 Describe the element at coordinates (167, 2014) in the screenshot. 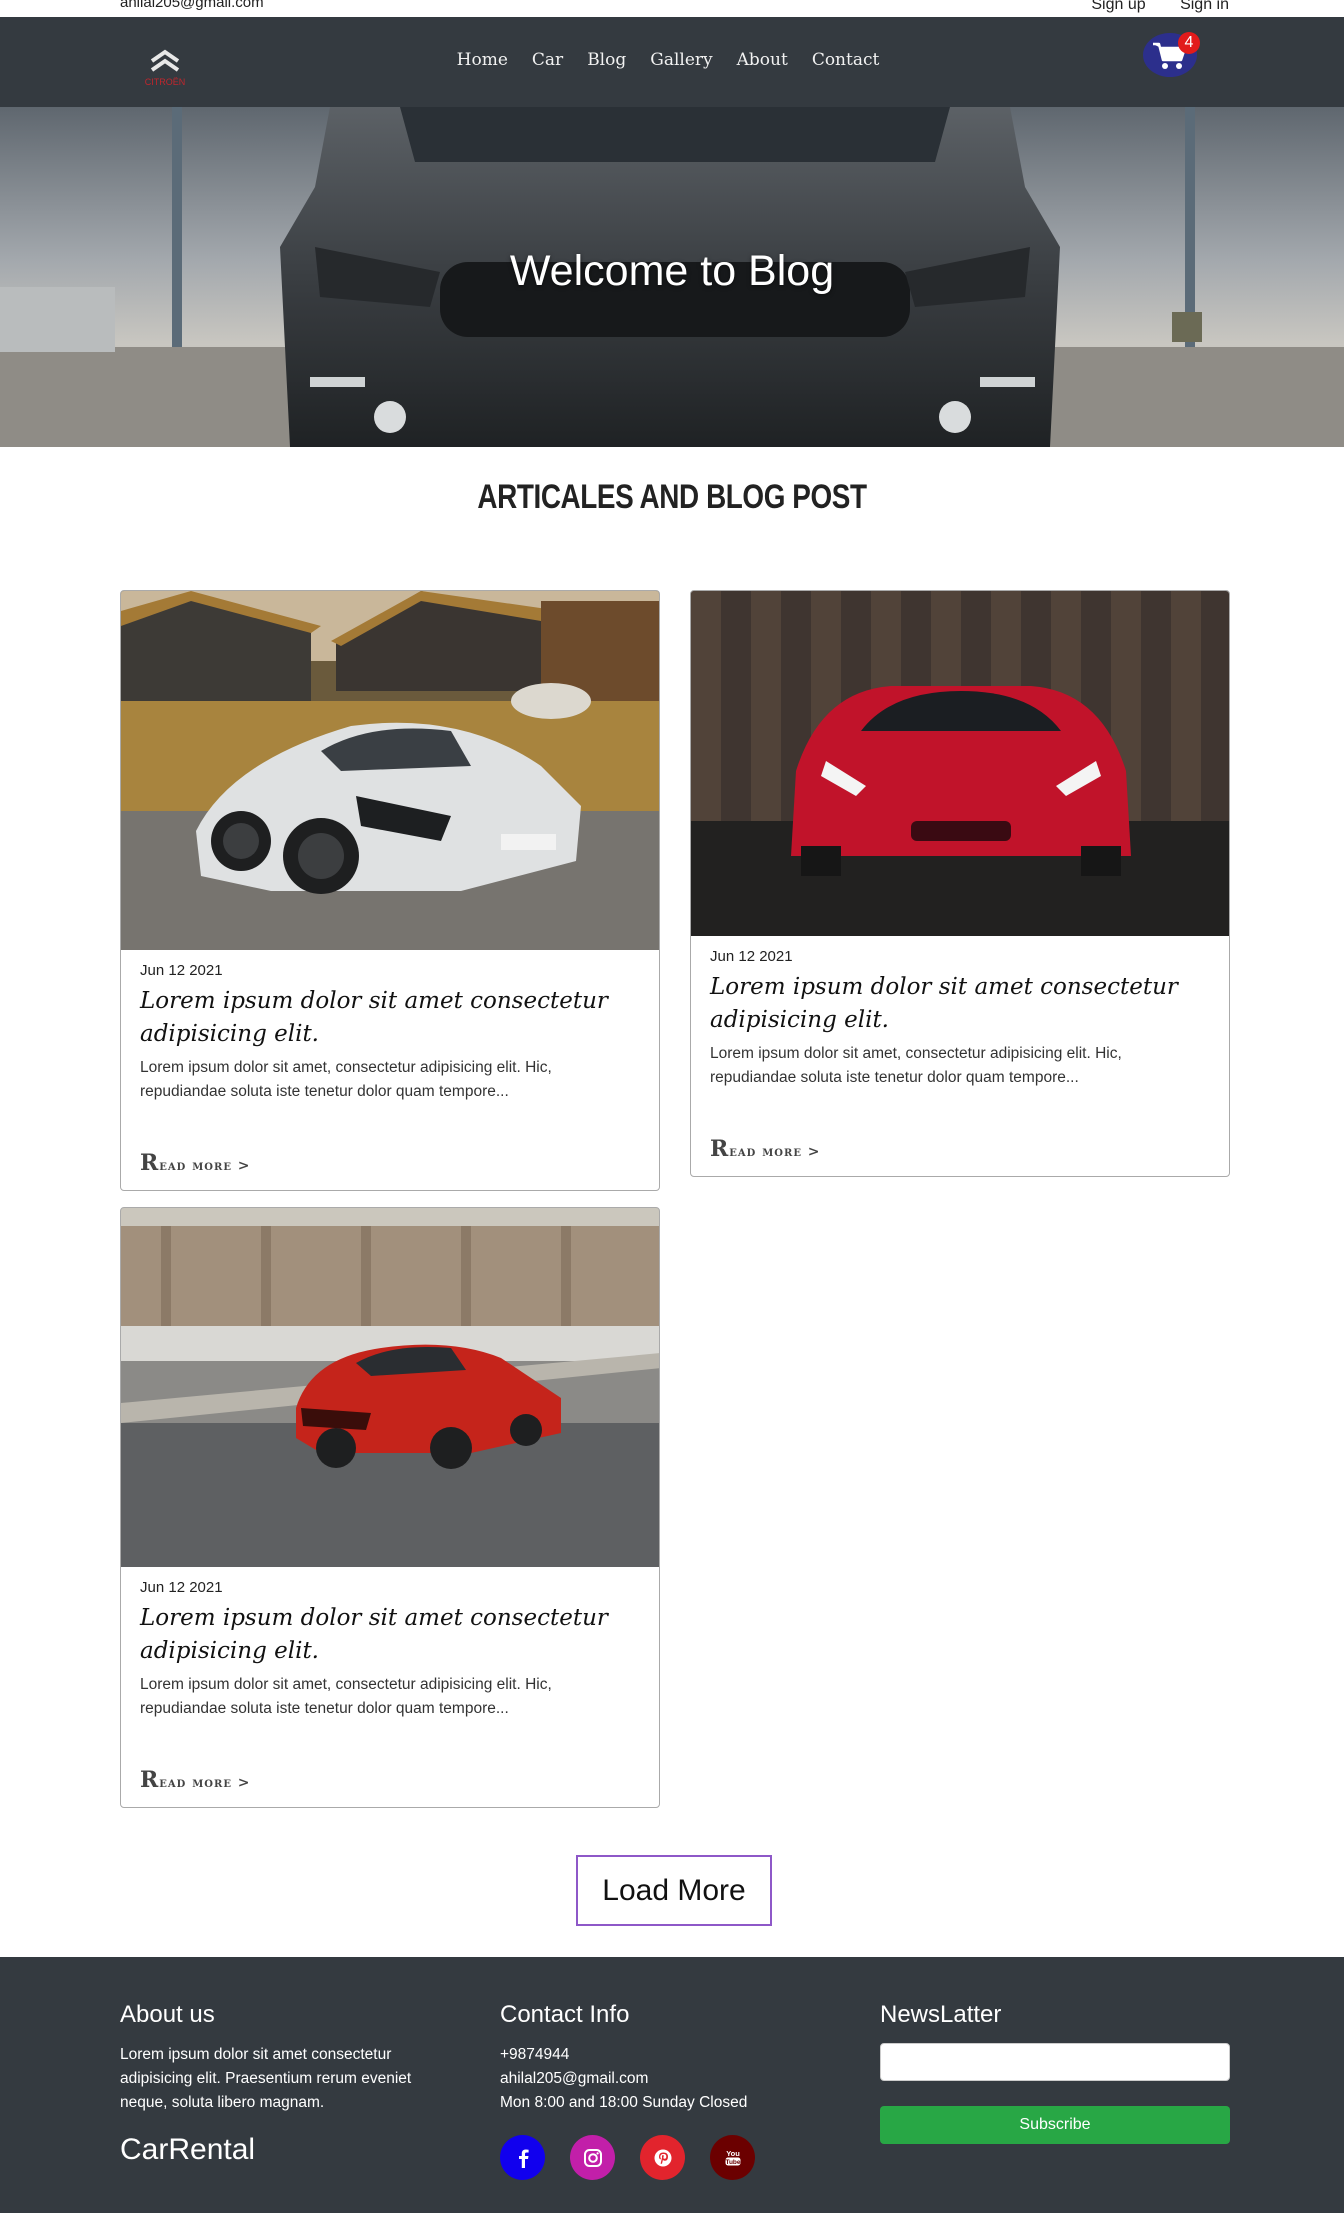

I see `about-title: About us` at that location.